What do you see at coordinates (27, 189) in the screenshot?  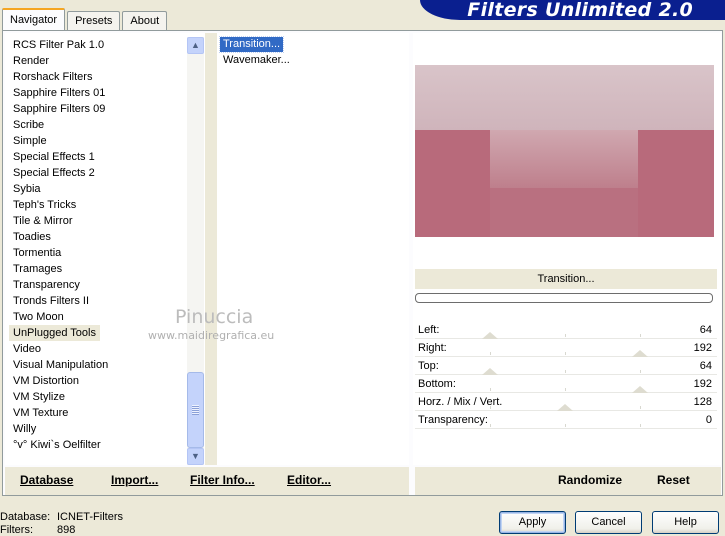 I see `category-item: Sybia` at bounding box center [27, 189].